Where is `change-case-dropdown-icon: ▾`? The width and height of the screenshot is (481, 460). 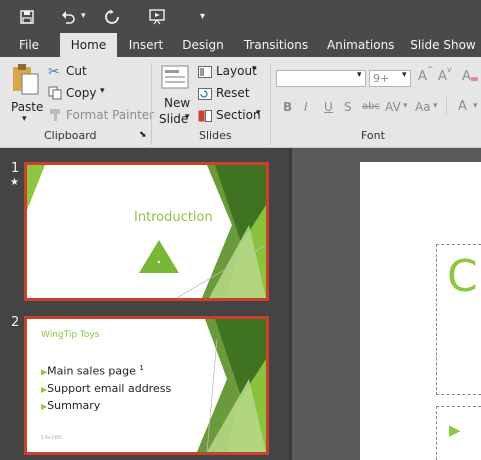
change-case-dropdown-icon: ▾ is located at coordinates (435, 106).